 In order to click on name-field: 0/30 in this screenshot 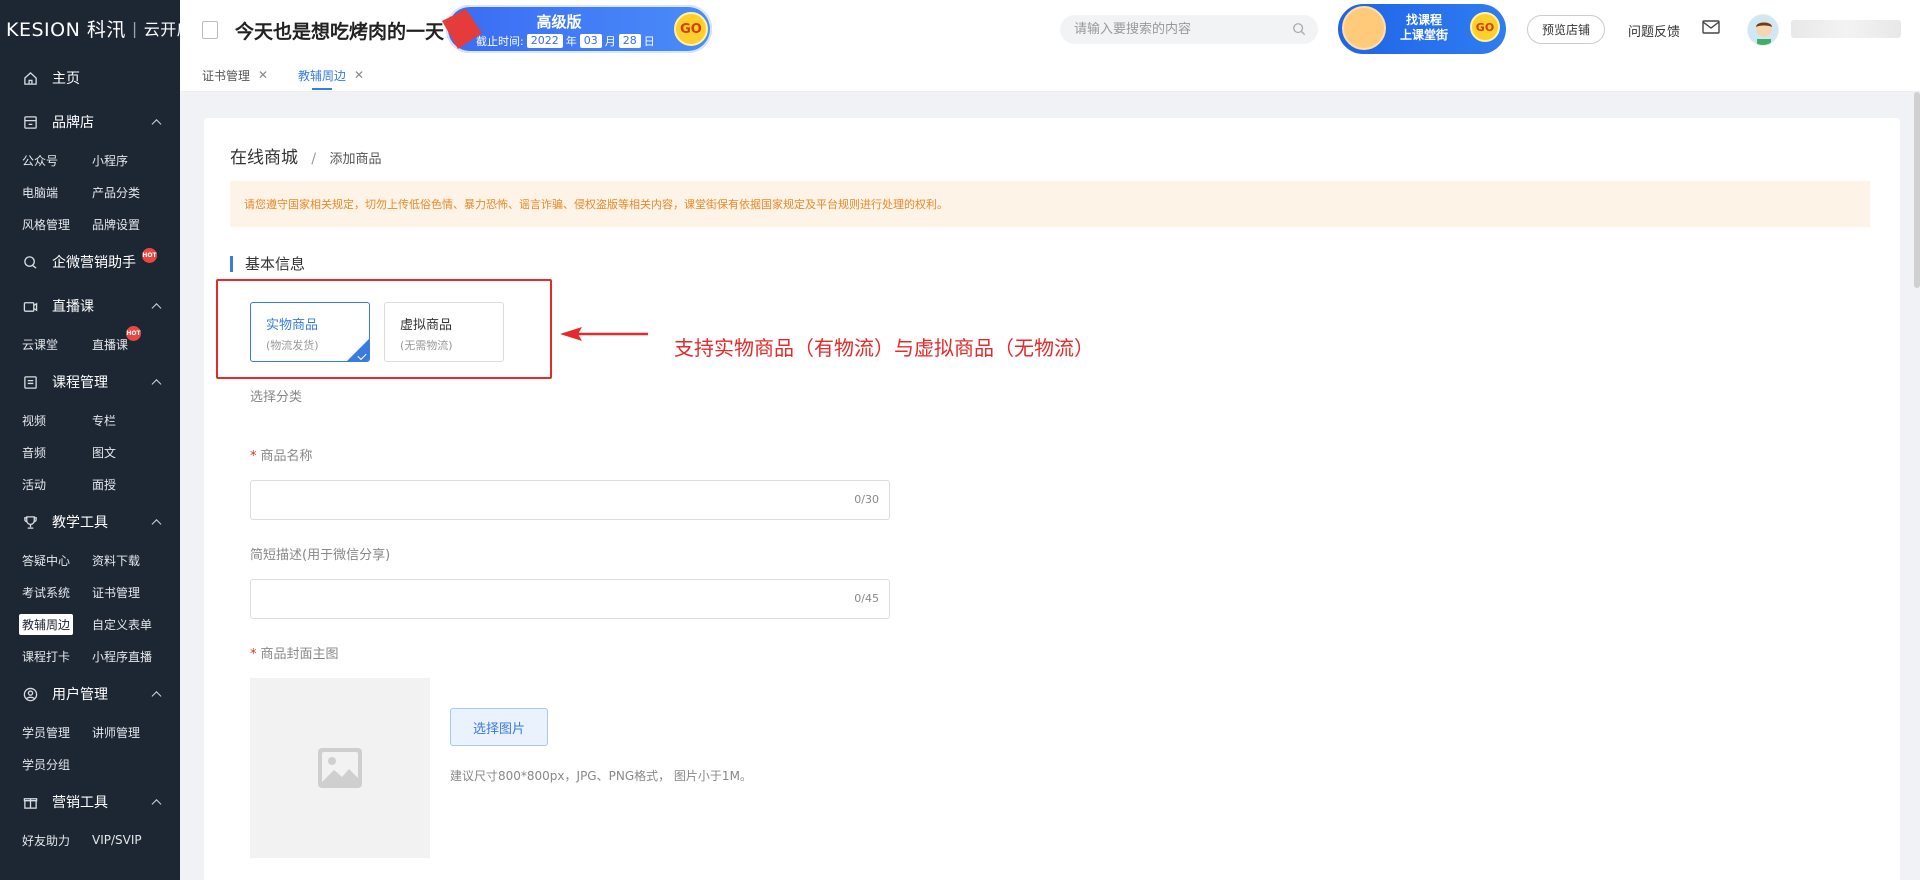, I will do `click(570, 500)`.